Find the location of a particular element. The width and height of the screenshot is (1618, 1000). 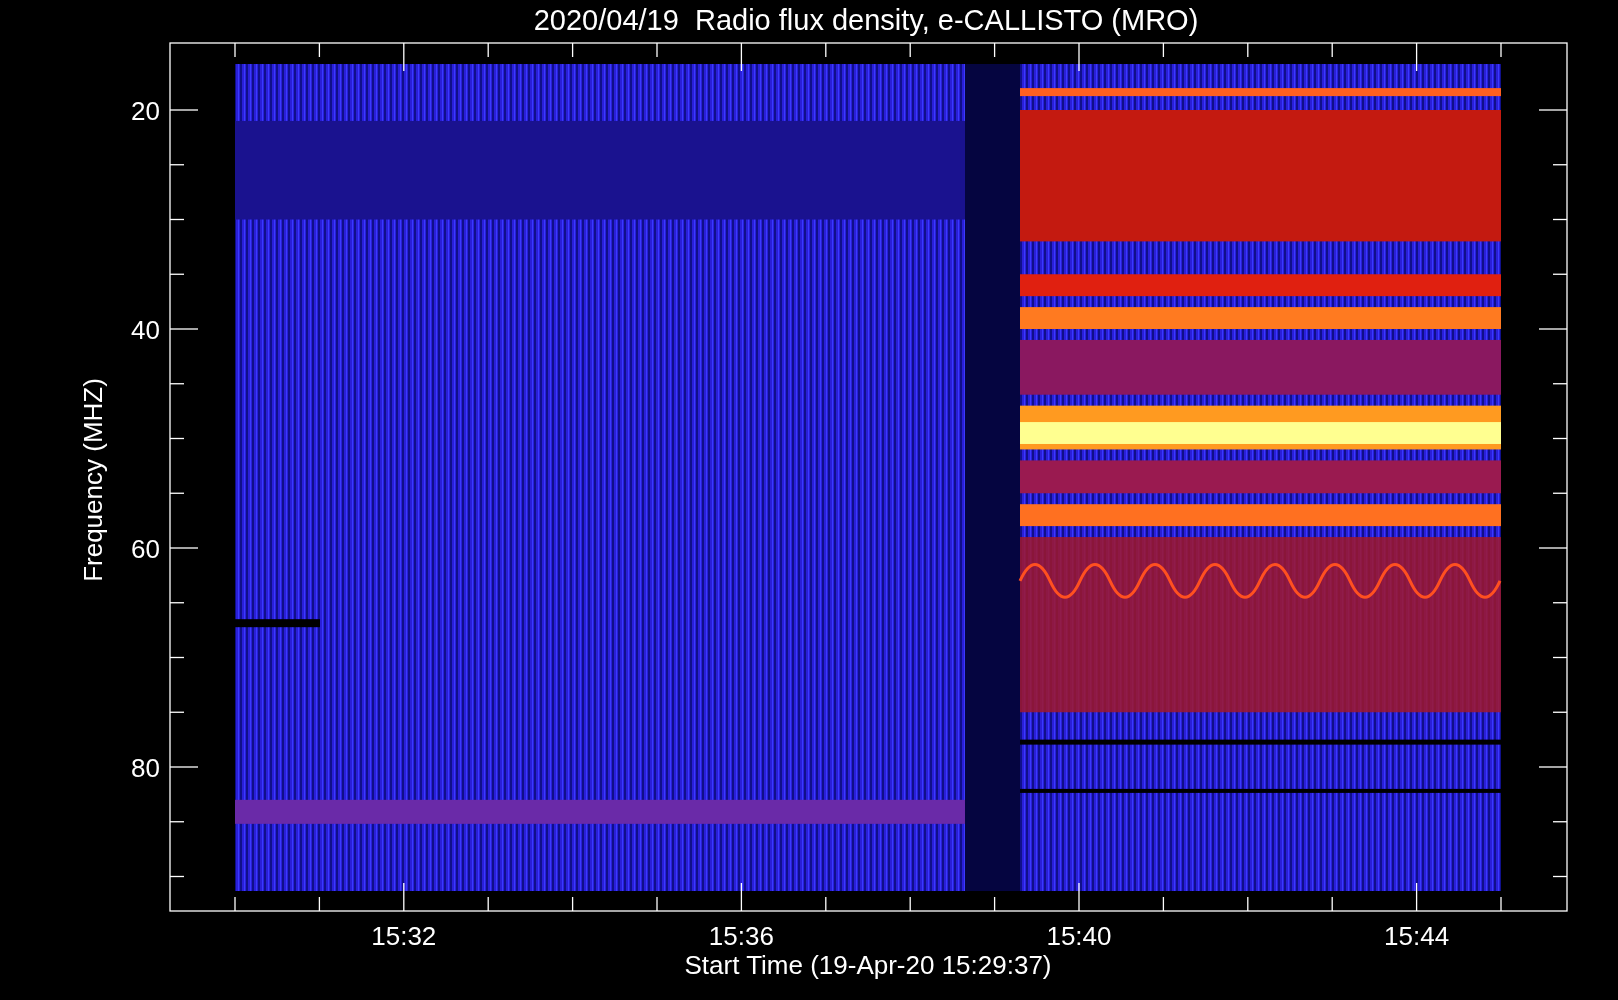

axis-tick-label: 40 is located at coordinates (145, 330).